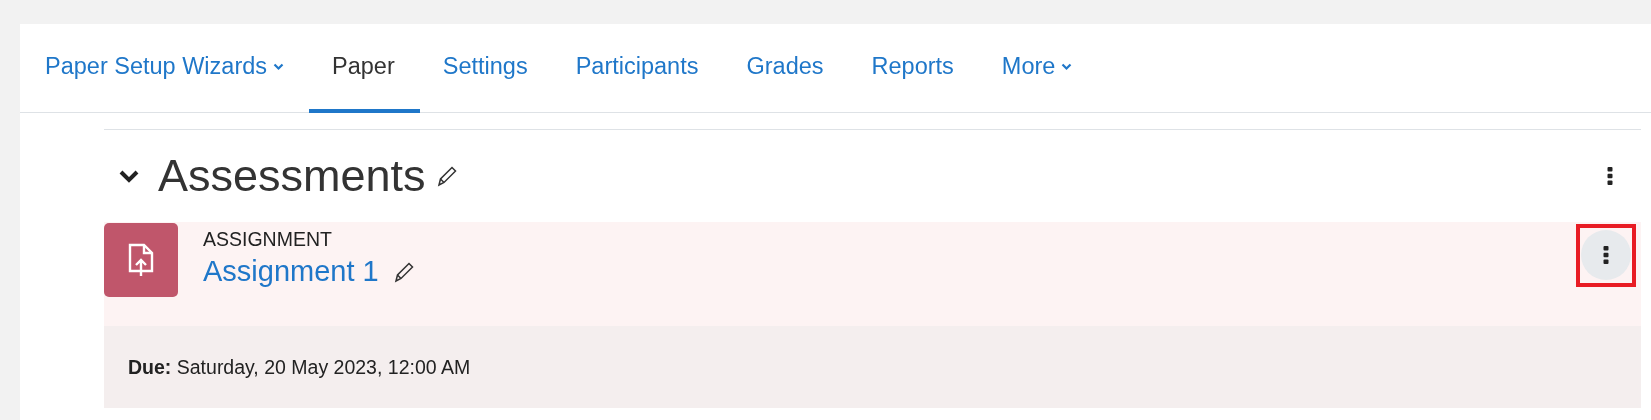 Image resolution: width=1651 pixels, height=420 pixels. I want to click on pencil-icon, so click(446, 176).